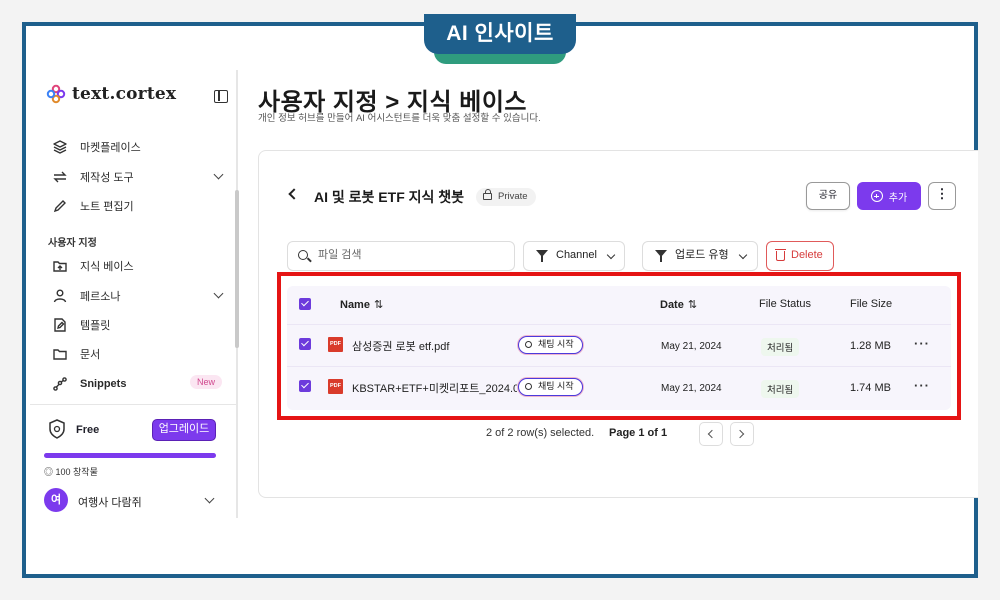  Describe the element at coordinates (221, 96) in the screenshot. I see `sidebar-collapse-icon` at that location.